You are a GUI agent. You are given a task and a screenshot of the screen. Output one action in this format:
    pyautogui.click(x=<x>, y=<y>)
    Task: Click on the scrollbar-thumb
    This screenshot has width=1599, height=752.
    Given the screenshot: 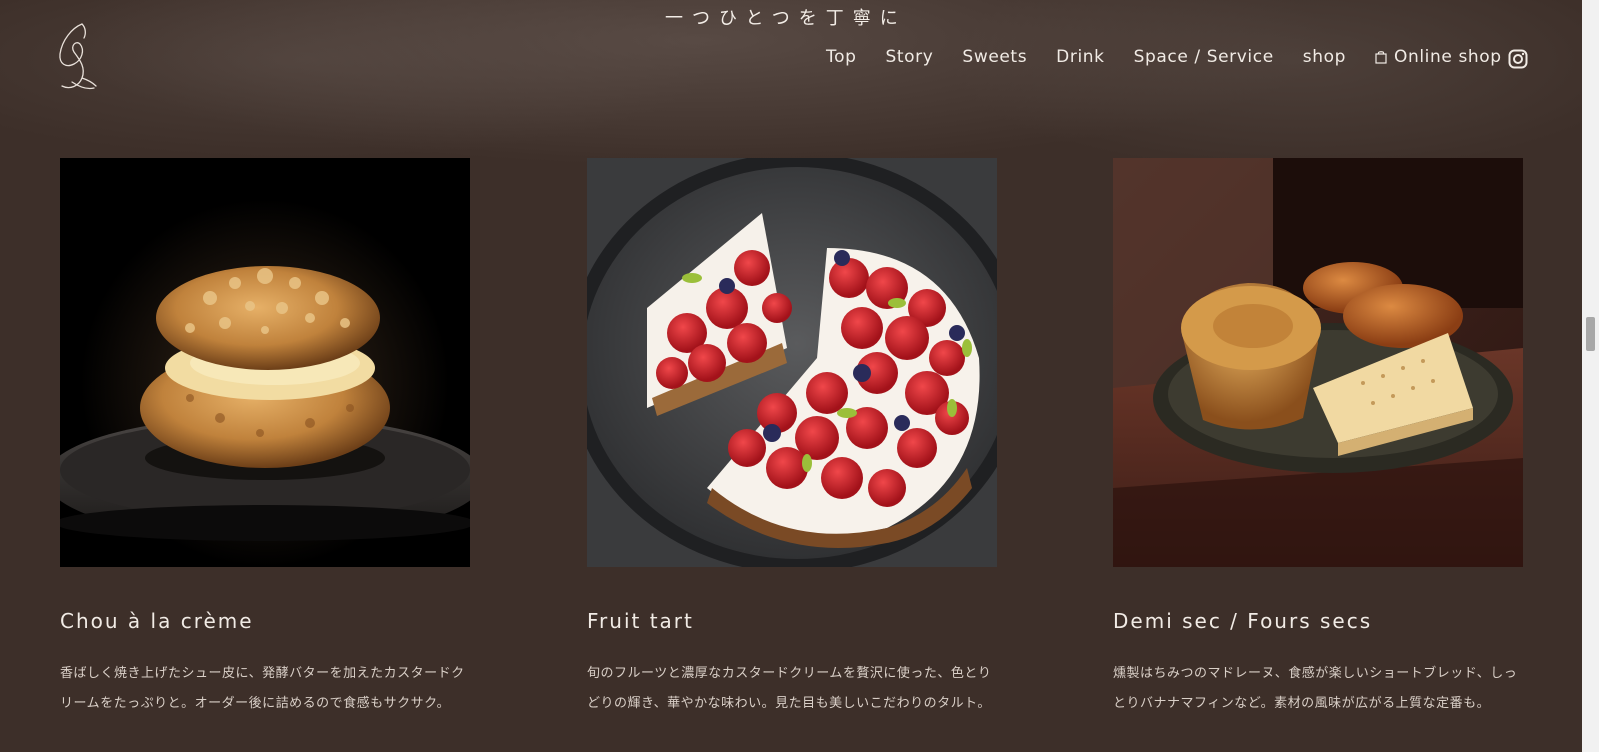 What is the action you would take?
    pyautogui.click(x=1590, y=334)
    